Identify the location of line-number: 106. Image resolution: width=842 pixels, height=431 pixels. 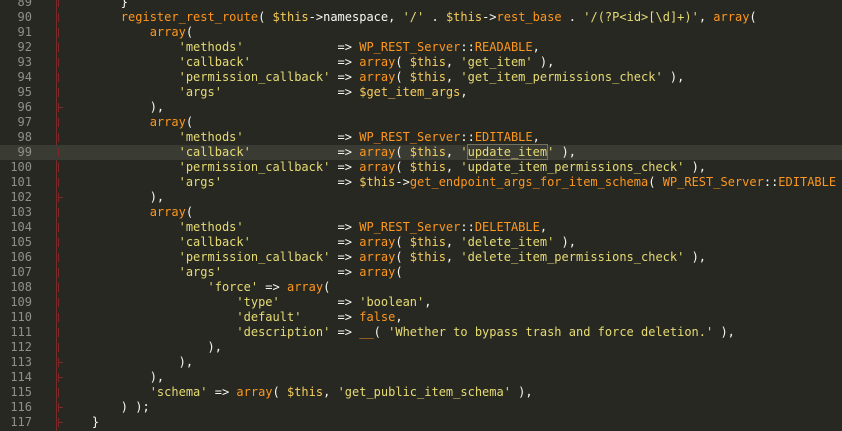
(21, 257).